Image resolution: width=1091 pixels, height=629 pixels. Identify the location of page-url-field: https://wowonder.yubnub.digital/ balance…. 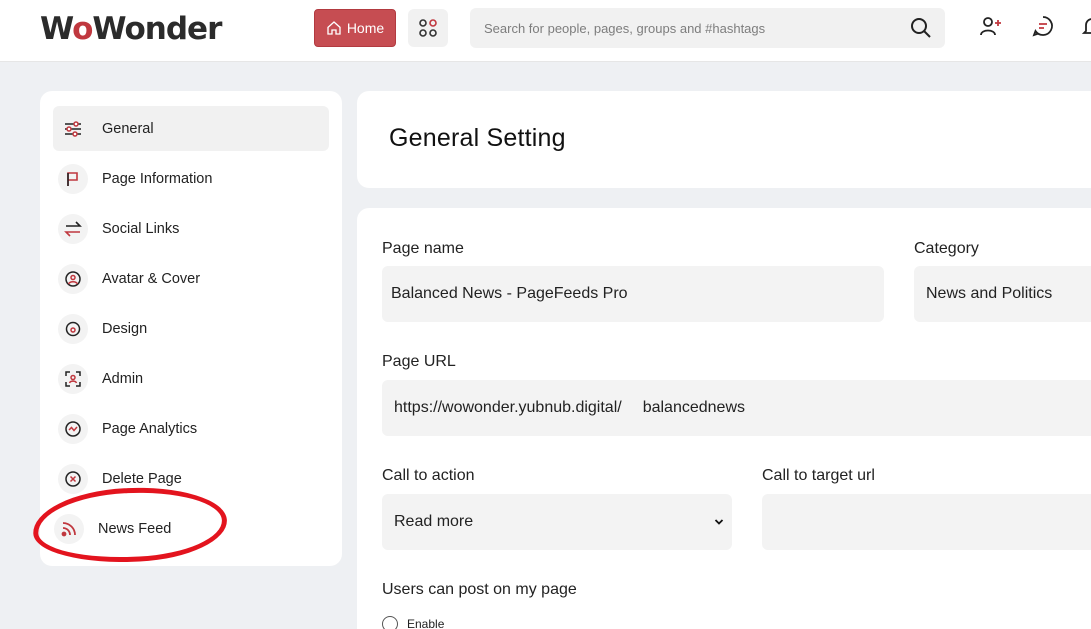
(736, 408).